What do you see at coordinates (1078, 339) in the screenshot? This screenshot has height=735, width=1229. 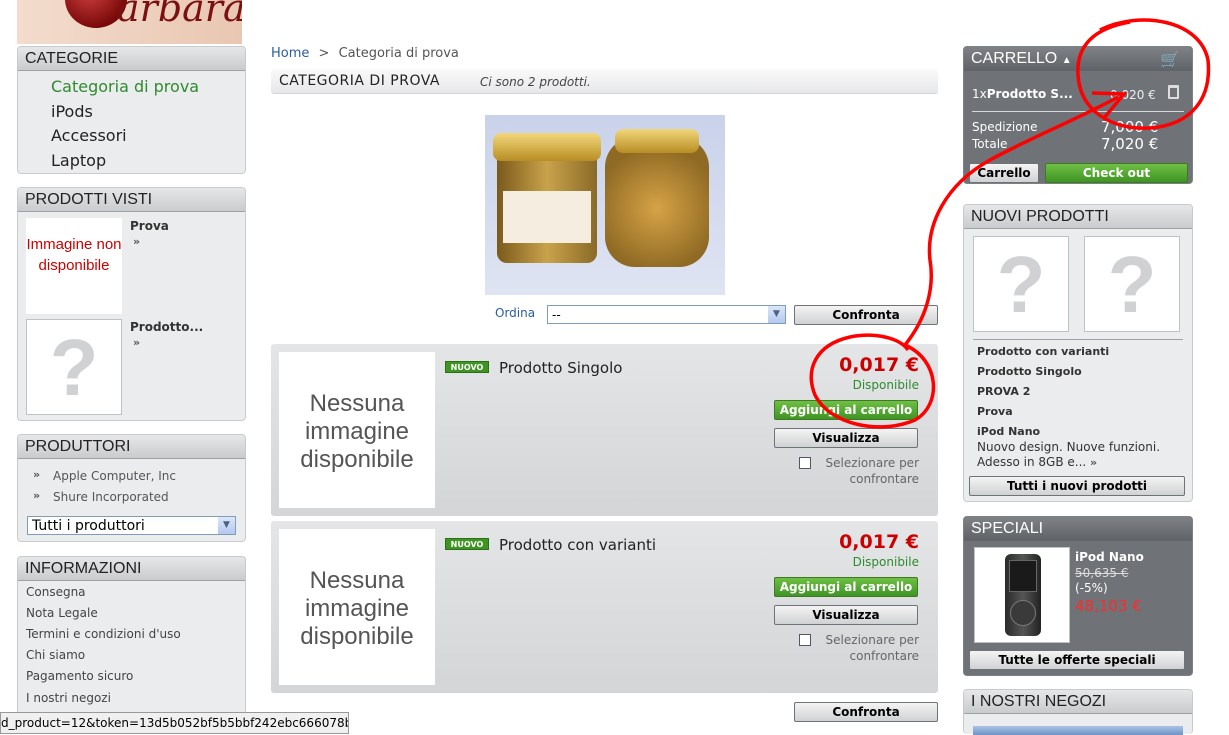 I see `divider` at bounding box center [1078, 339].